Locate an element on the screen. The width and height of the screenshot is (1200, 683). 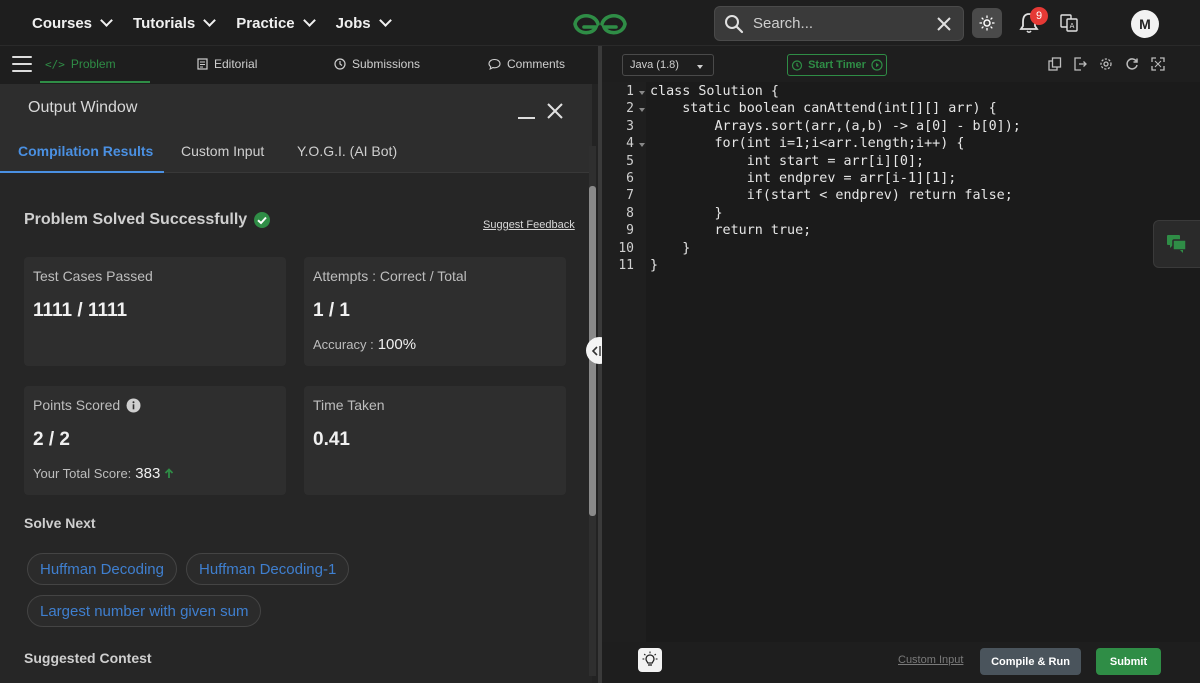
code-line: class Solution { is located at coordinates (714, 91).